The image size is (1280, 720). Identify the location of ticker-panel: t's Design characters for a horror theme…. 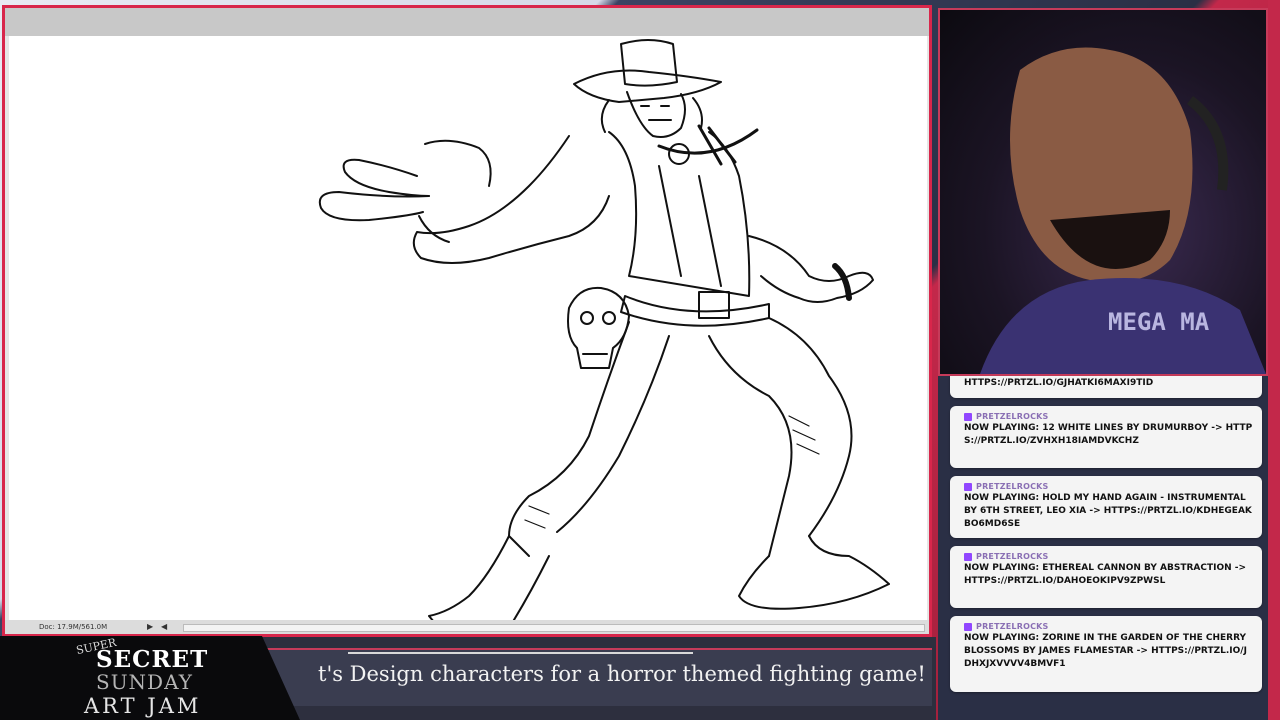
(597, 677).